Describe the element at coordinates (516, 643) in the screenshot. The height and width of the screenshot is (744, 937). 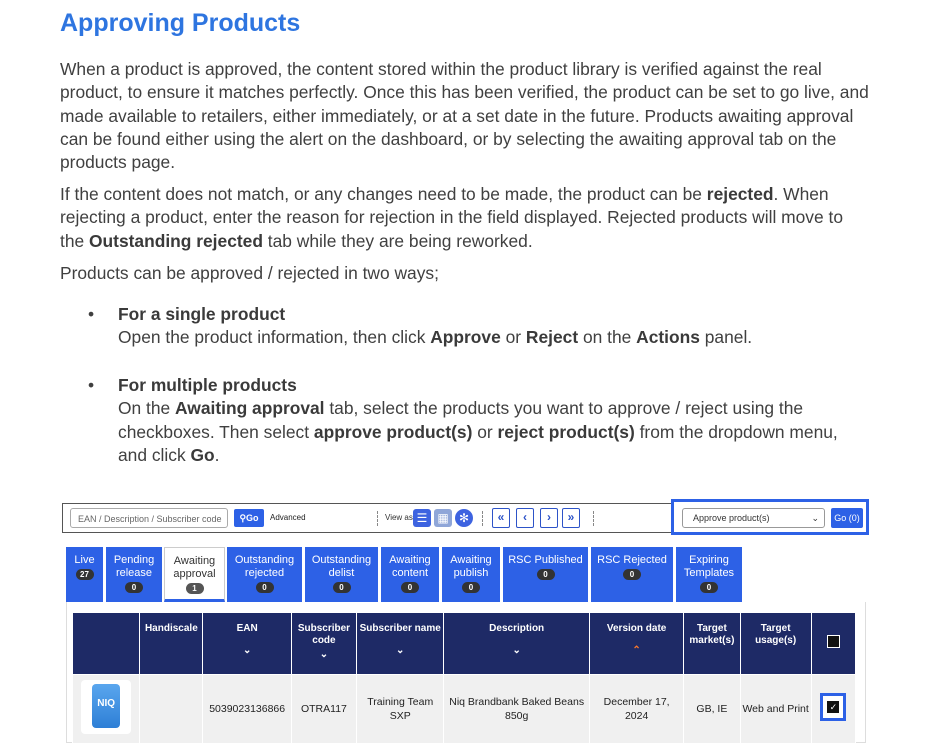
I see `column-header-description: Description ⌄` at that location.